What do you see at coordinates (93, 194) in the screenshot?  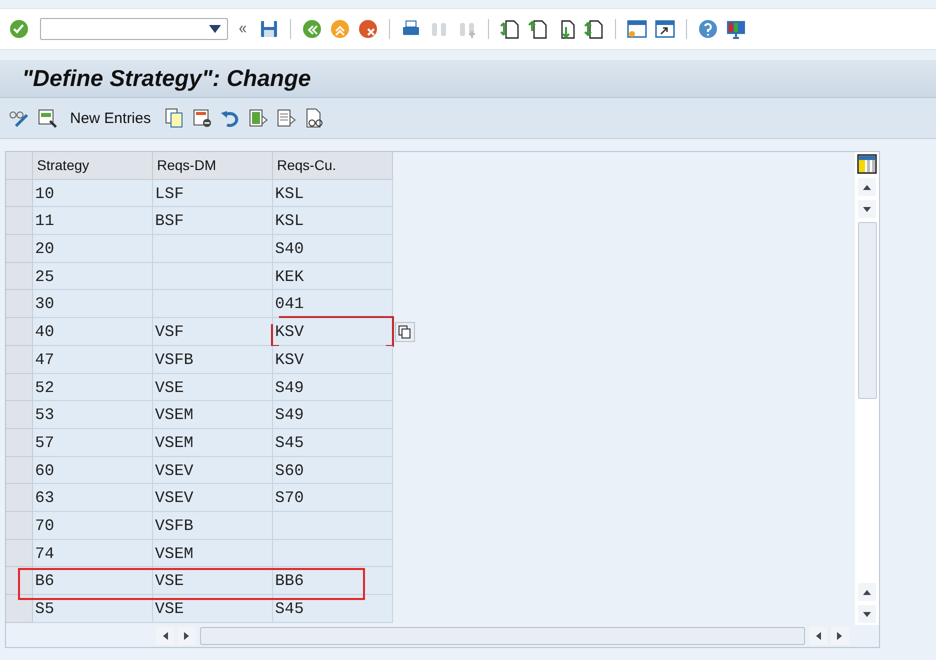 I see `table-cell: 10` at bounding box center [93, 194].